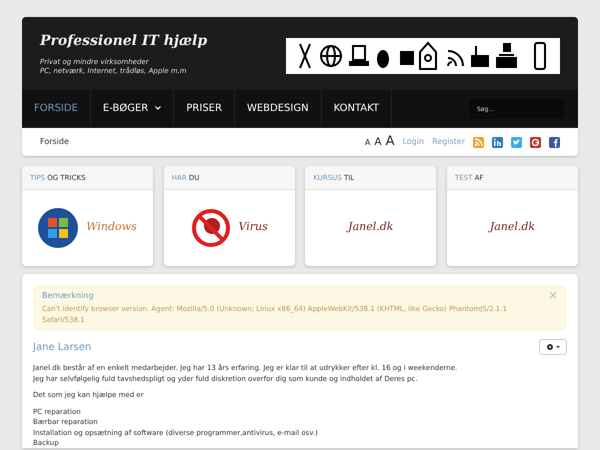  What do you see at coordinates (210, 228) in the screenshot?
I see `no-devil-icon` at bounding box center [210, 228].